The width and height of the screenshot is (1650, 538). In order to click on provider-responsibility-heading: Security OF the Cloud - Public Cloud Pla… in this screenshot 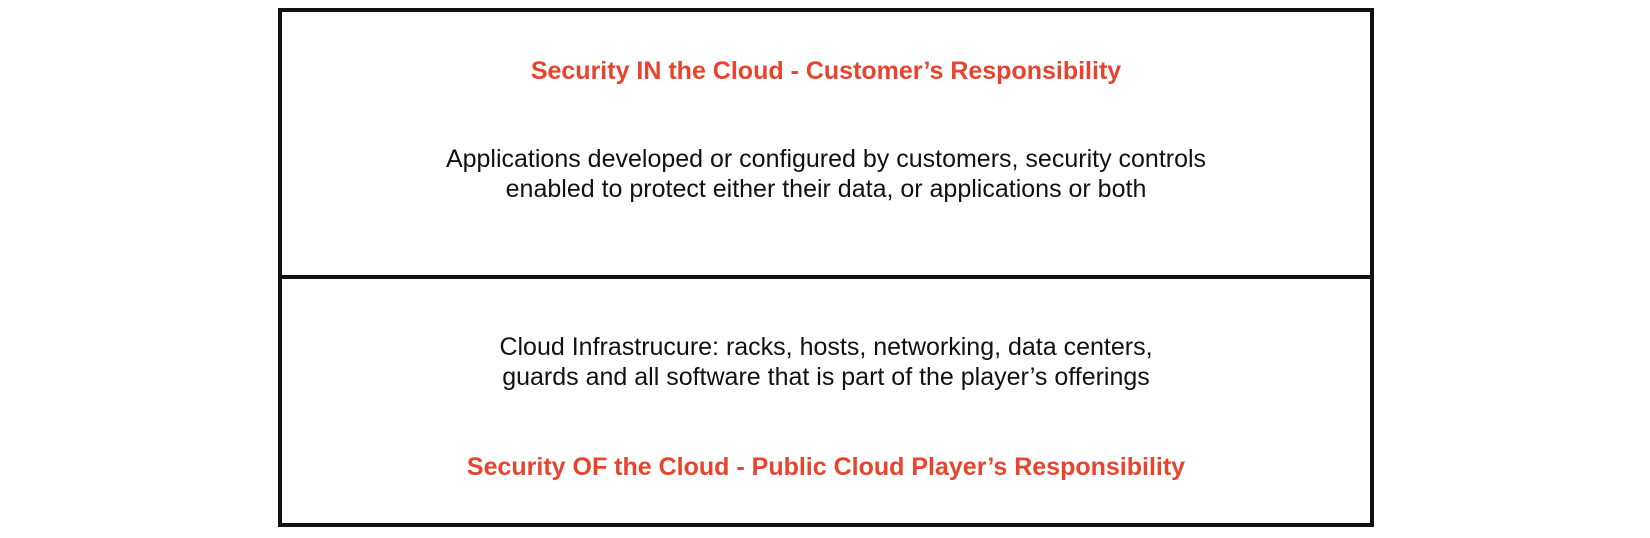, I will do `click(826, 467)`.